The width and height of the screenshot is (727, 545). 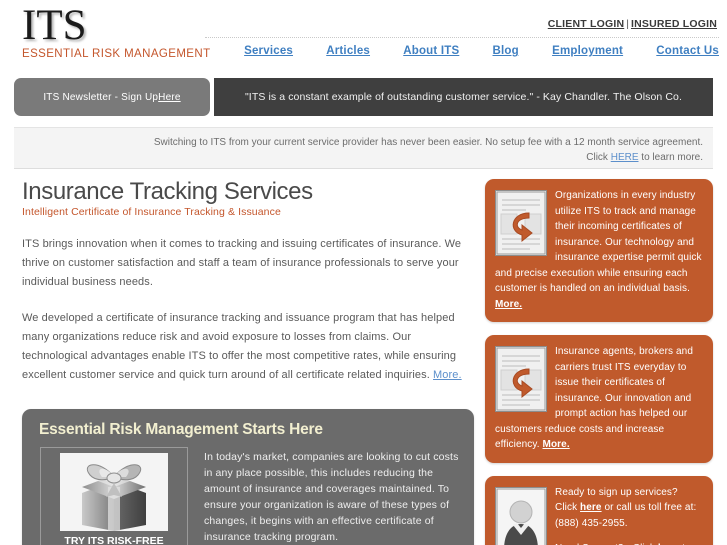 What do you see at coordinates (616, 492) in the screenshot?
I see `support-signup-question: Ready to sign up services?` at bounding box center [616, 492].